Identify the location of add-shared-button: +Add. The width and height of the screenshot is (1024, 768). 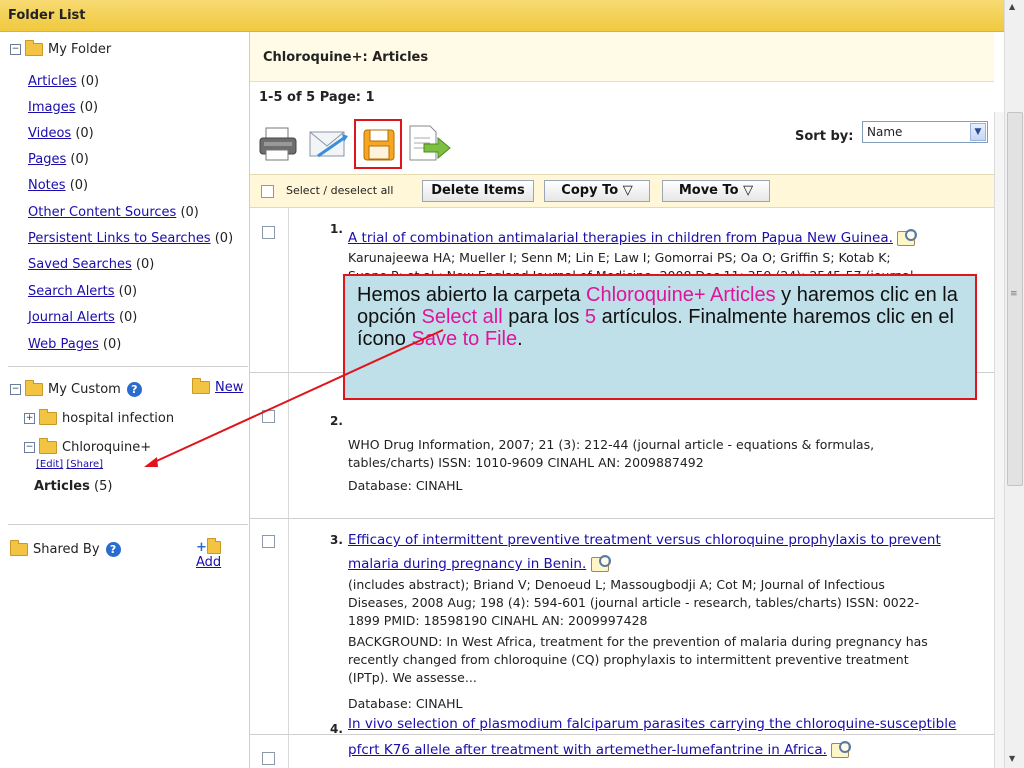
(222, 554).